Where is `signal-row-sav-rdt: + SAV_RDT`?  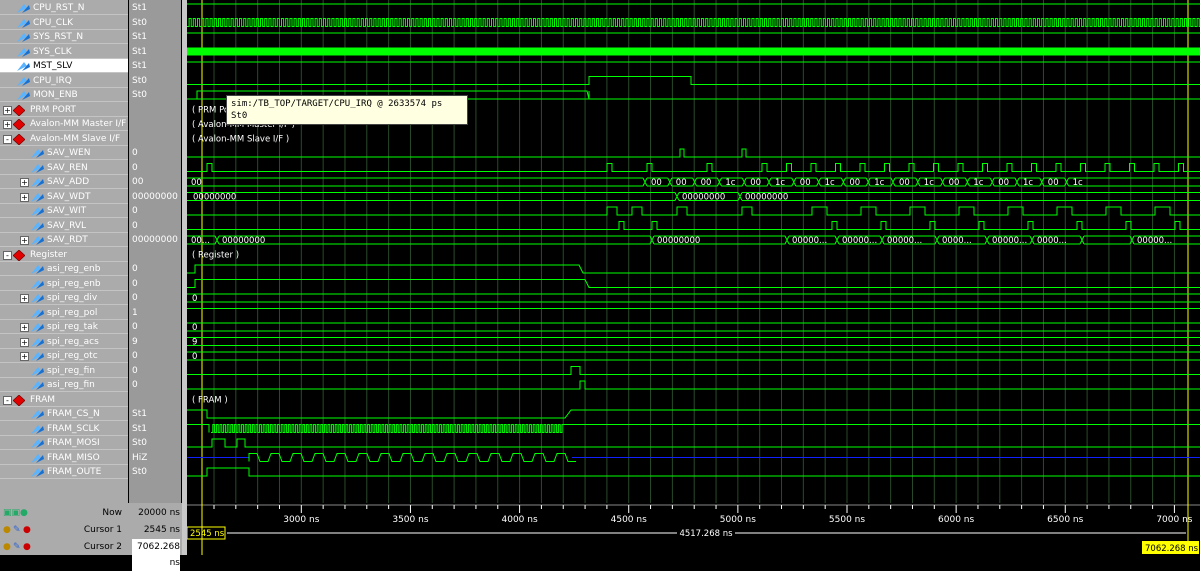 signal-row-sav-rdt: + SAV_RDT is located at coordinates (64, 240).